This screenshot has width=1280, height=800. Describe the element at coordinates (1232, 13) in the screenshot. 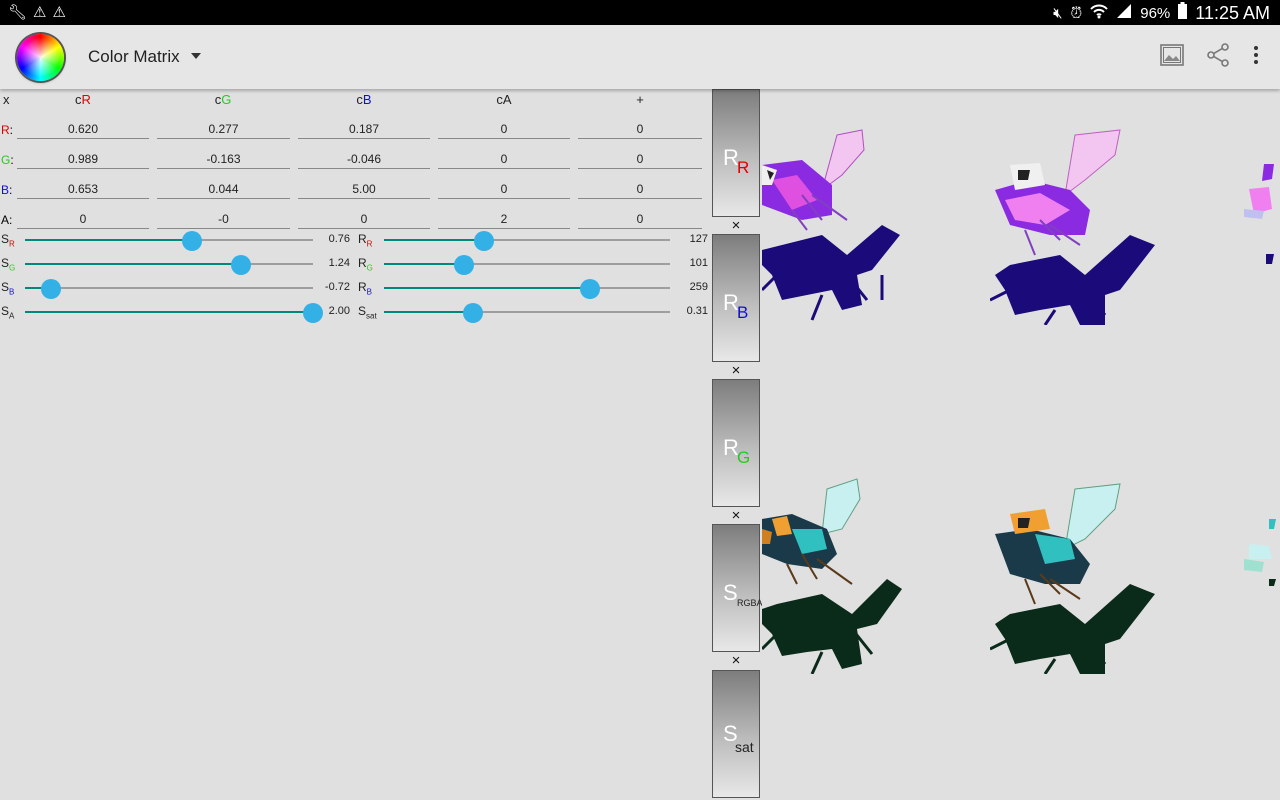

I see `clock: 11:25 AM` at that location.